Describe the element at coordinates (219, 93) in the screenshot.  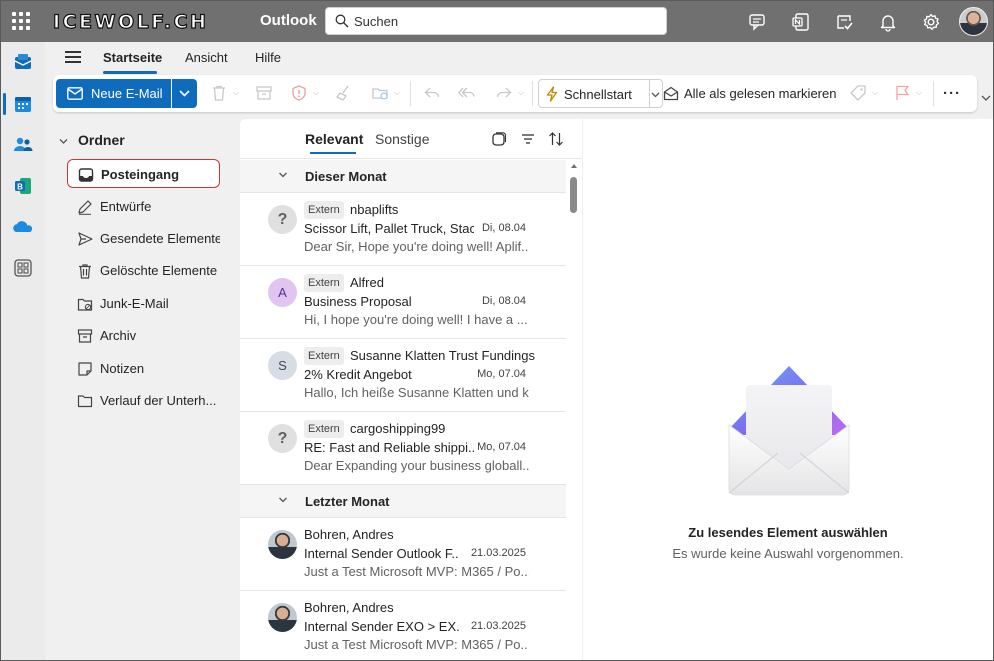
I see `delete-icon` at that location.